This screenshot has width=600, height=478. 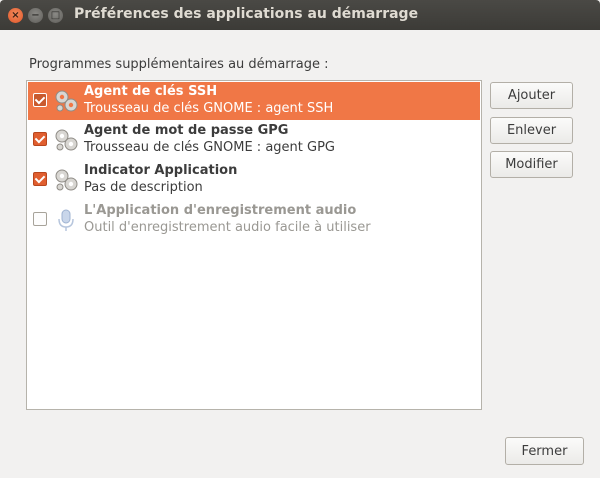 I want to click on window-maximize-button: □, so click(x=55, y=15).